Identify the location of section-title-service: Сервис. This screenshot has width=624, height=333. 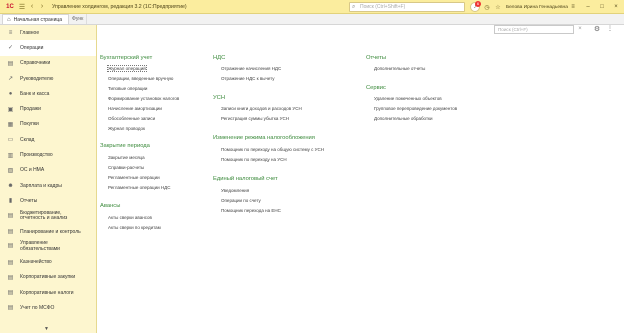
(376, 88).